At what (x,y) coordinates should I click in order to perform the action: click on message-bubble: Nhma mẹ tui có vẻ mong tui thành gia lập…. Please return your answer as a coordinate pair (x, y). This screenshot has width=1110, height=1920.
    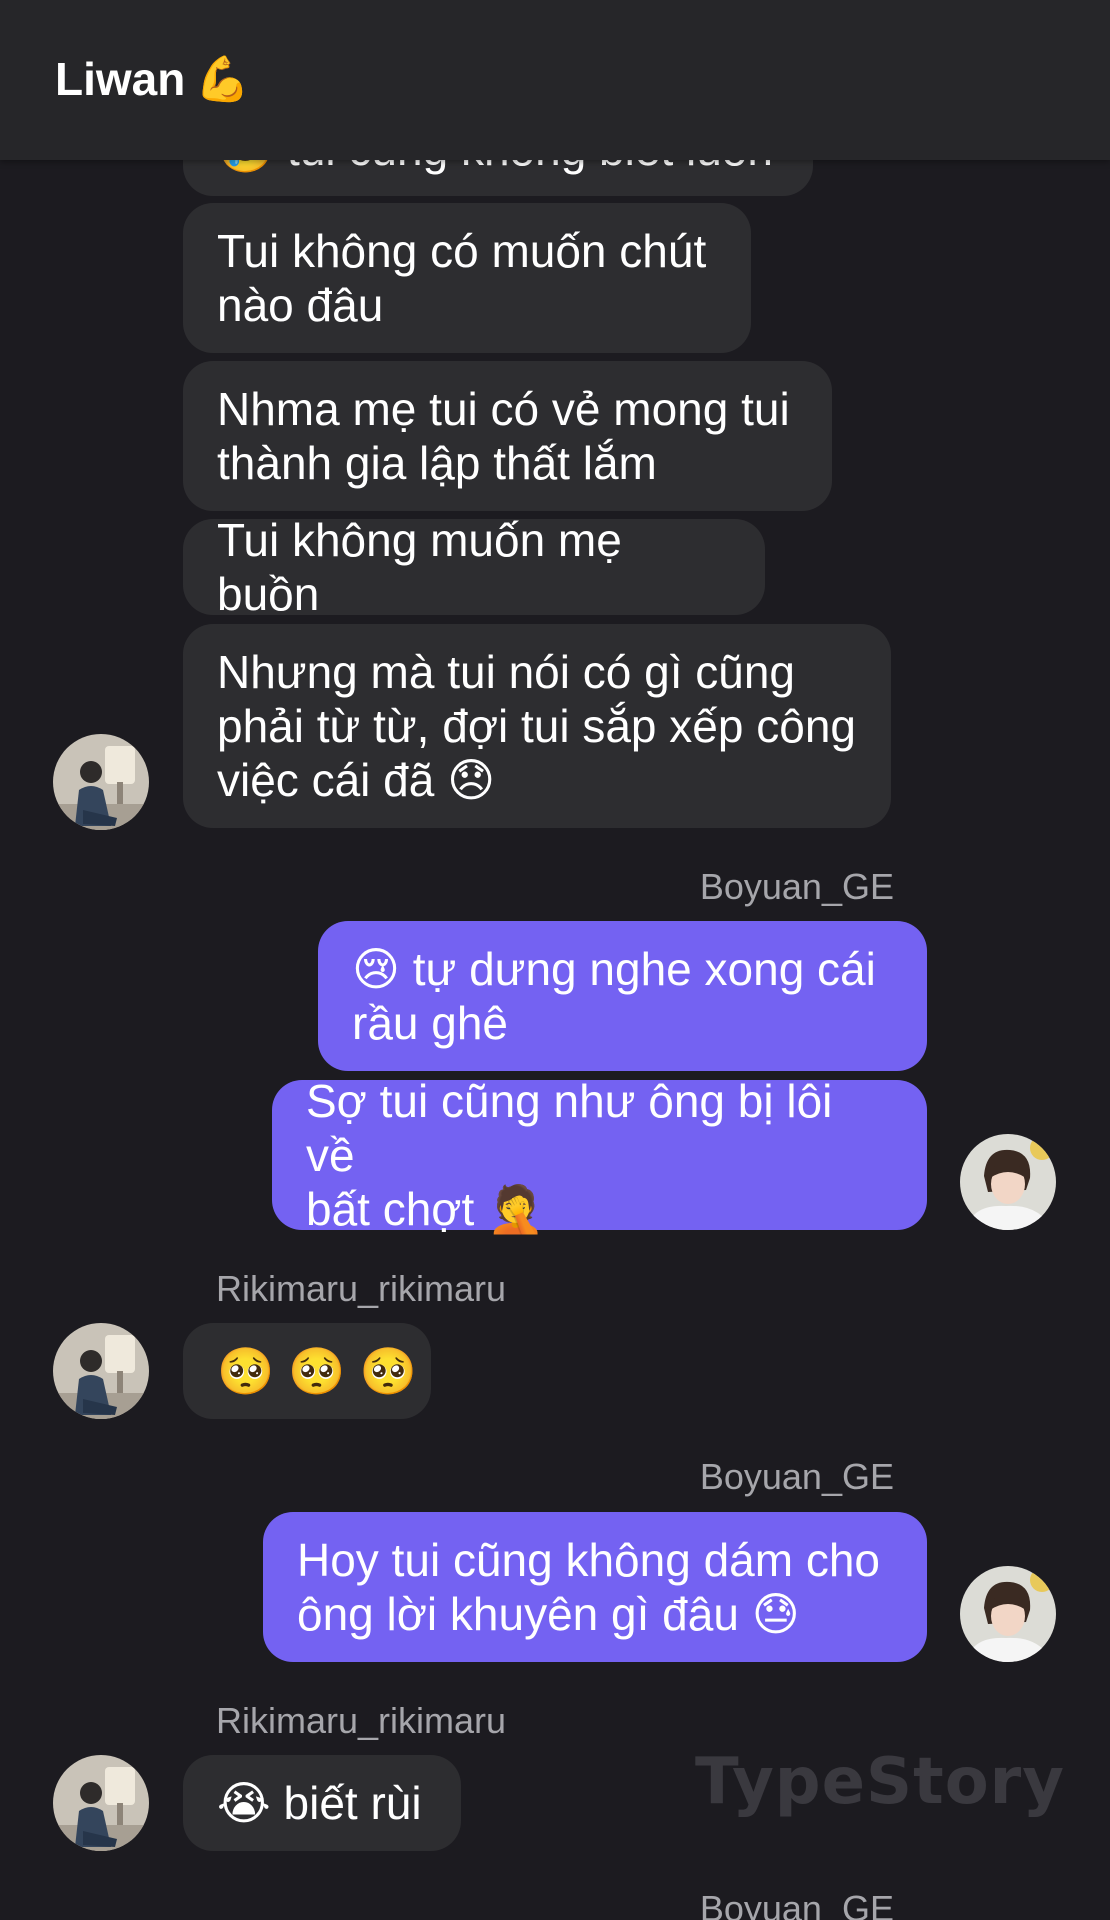
    Looking at the image, I should click on (507, 436).